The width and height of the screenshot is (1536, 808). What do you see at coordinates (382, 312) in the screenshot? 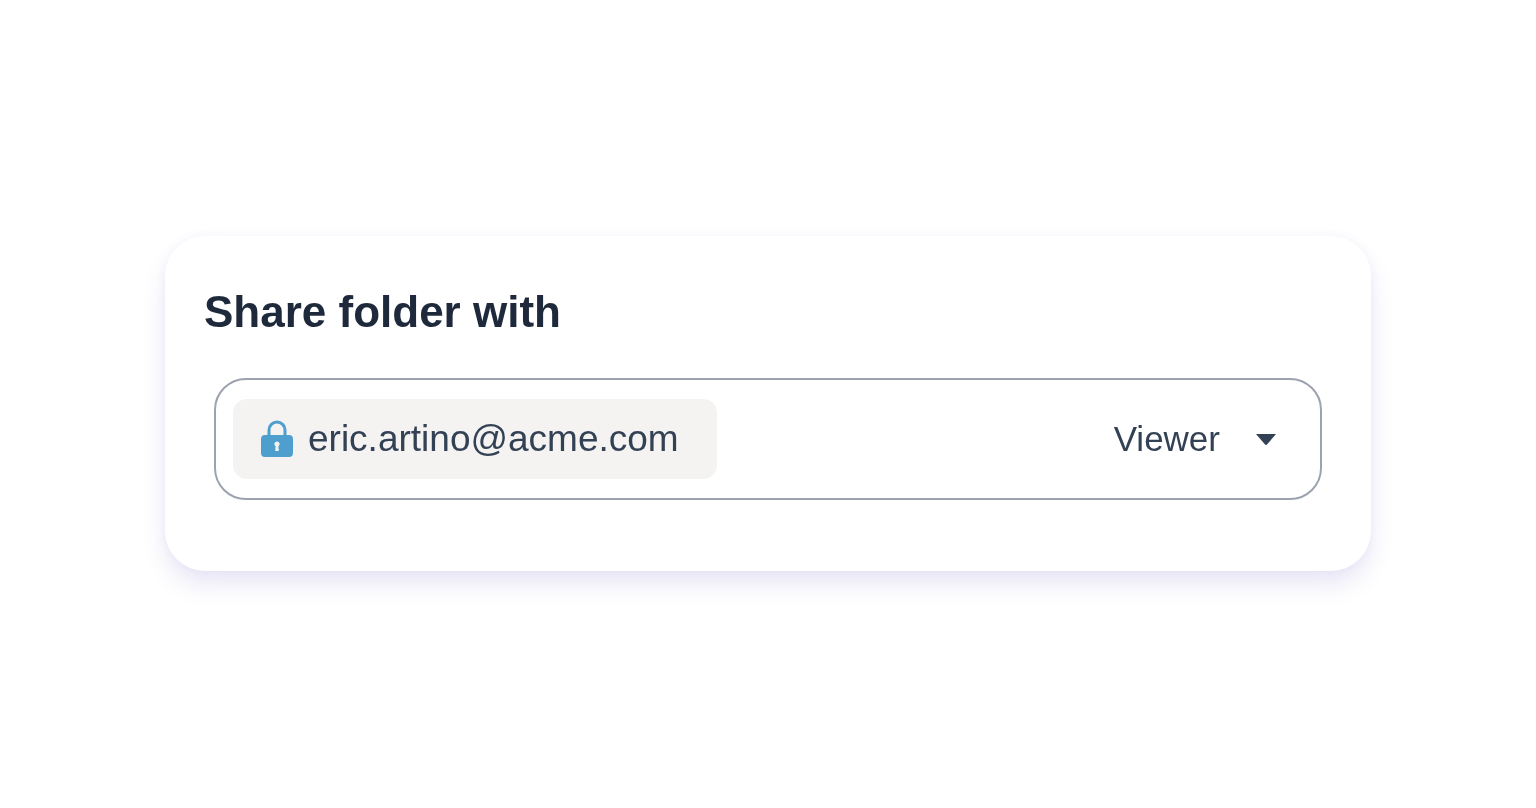
I see `dialog-title: Share folder with` at bounding box center [382, 312].